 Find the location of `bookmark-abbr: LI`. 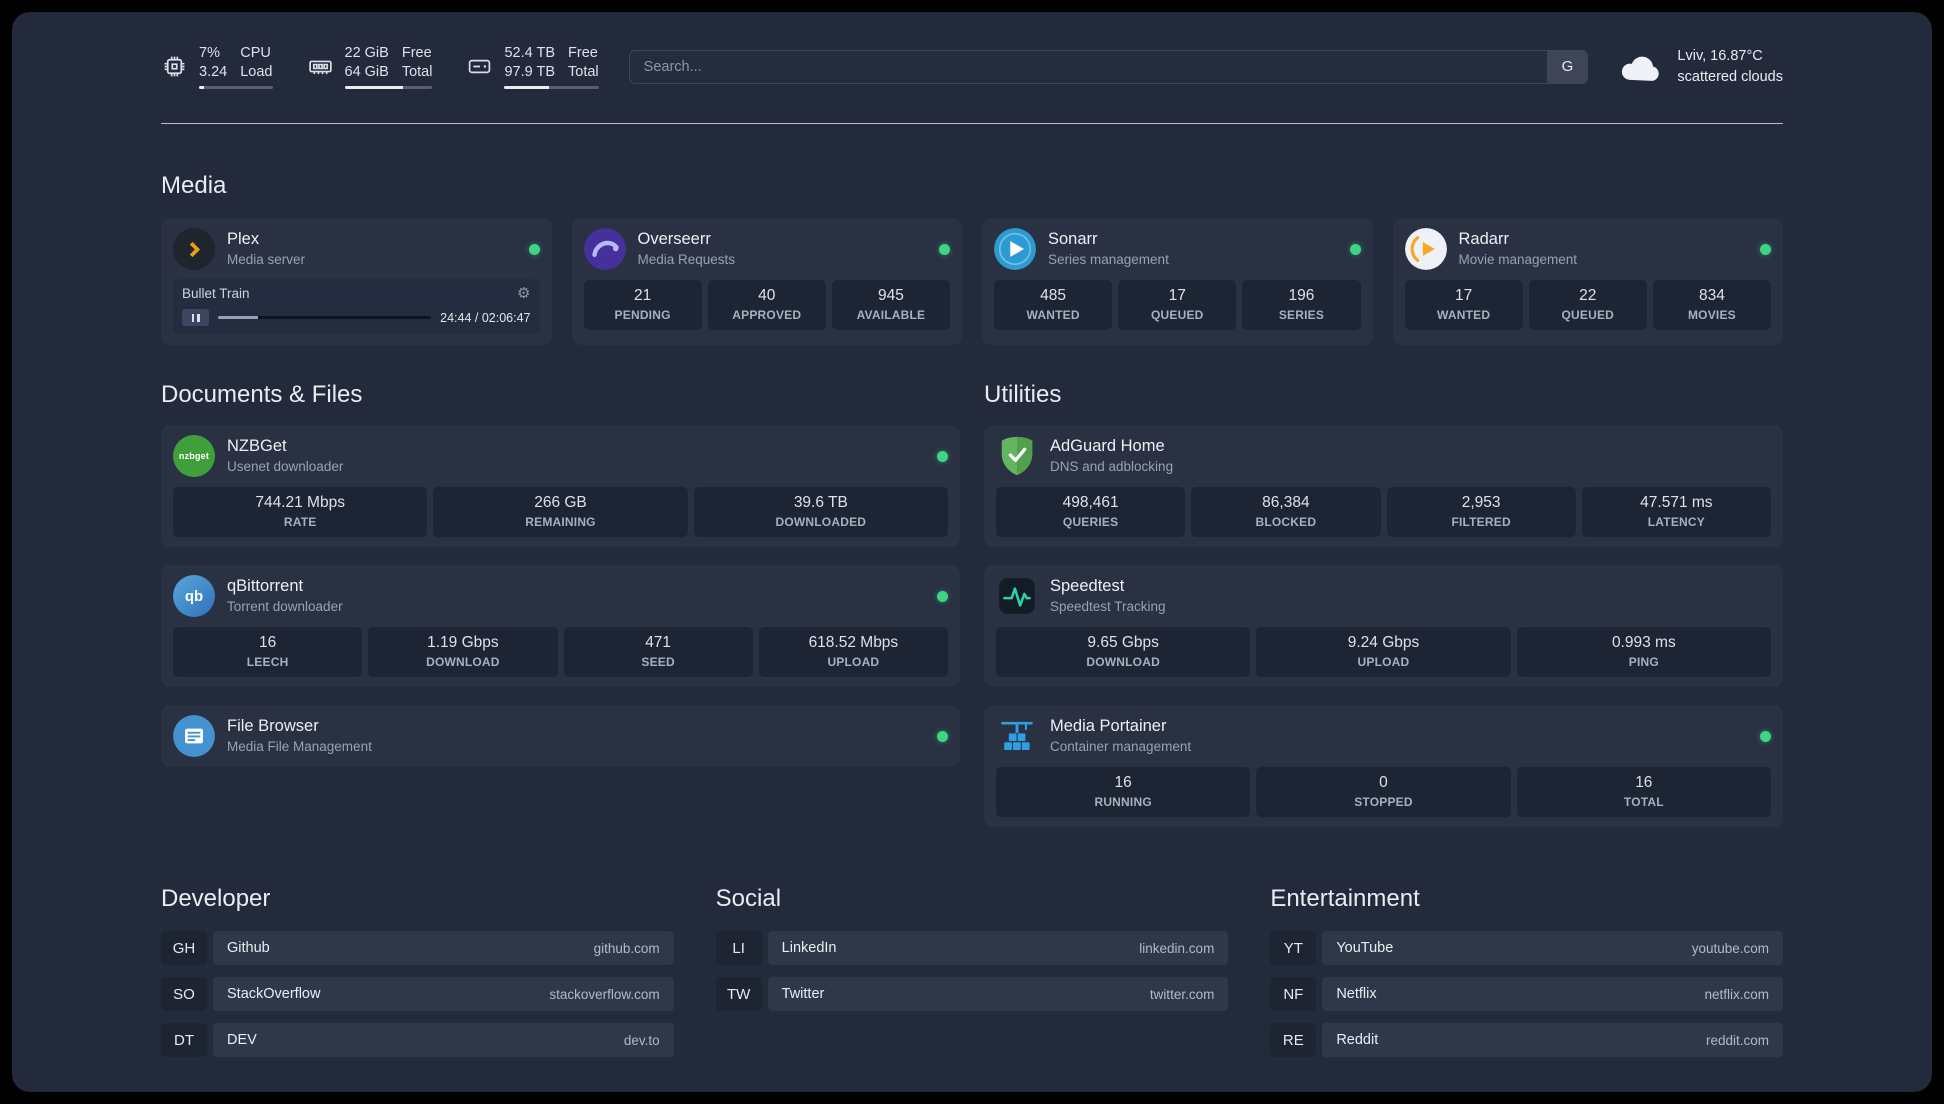

bookmark-abbr: LI is located at coordinates (738, 948).